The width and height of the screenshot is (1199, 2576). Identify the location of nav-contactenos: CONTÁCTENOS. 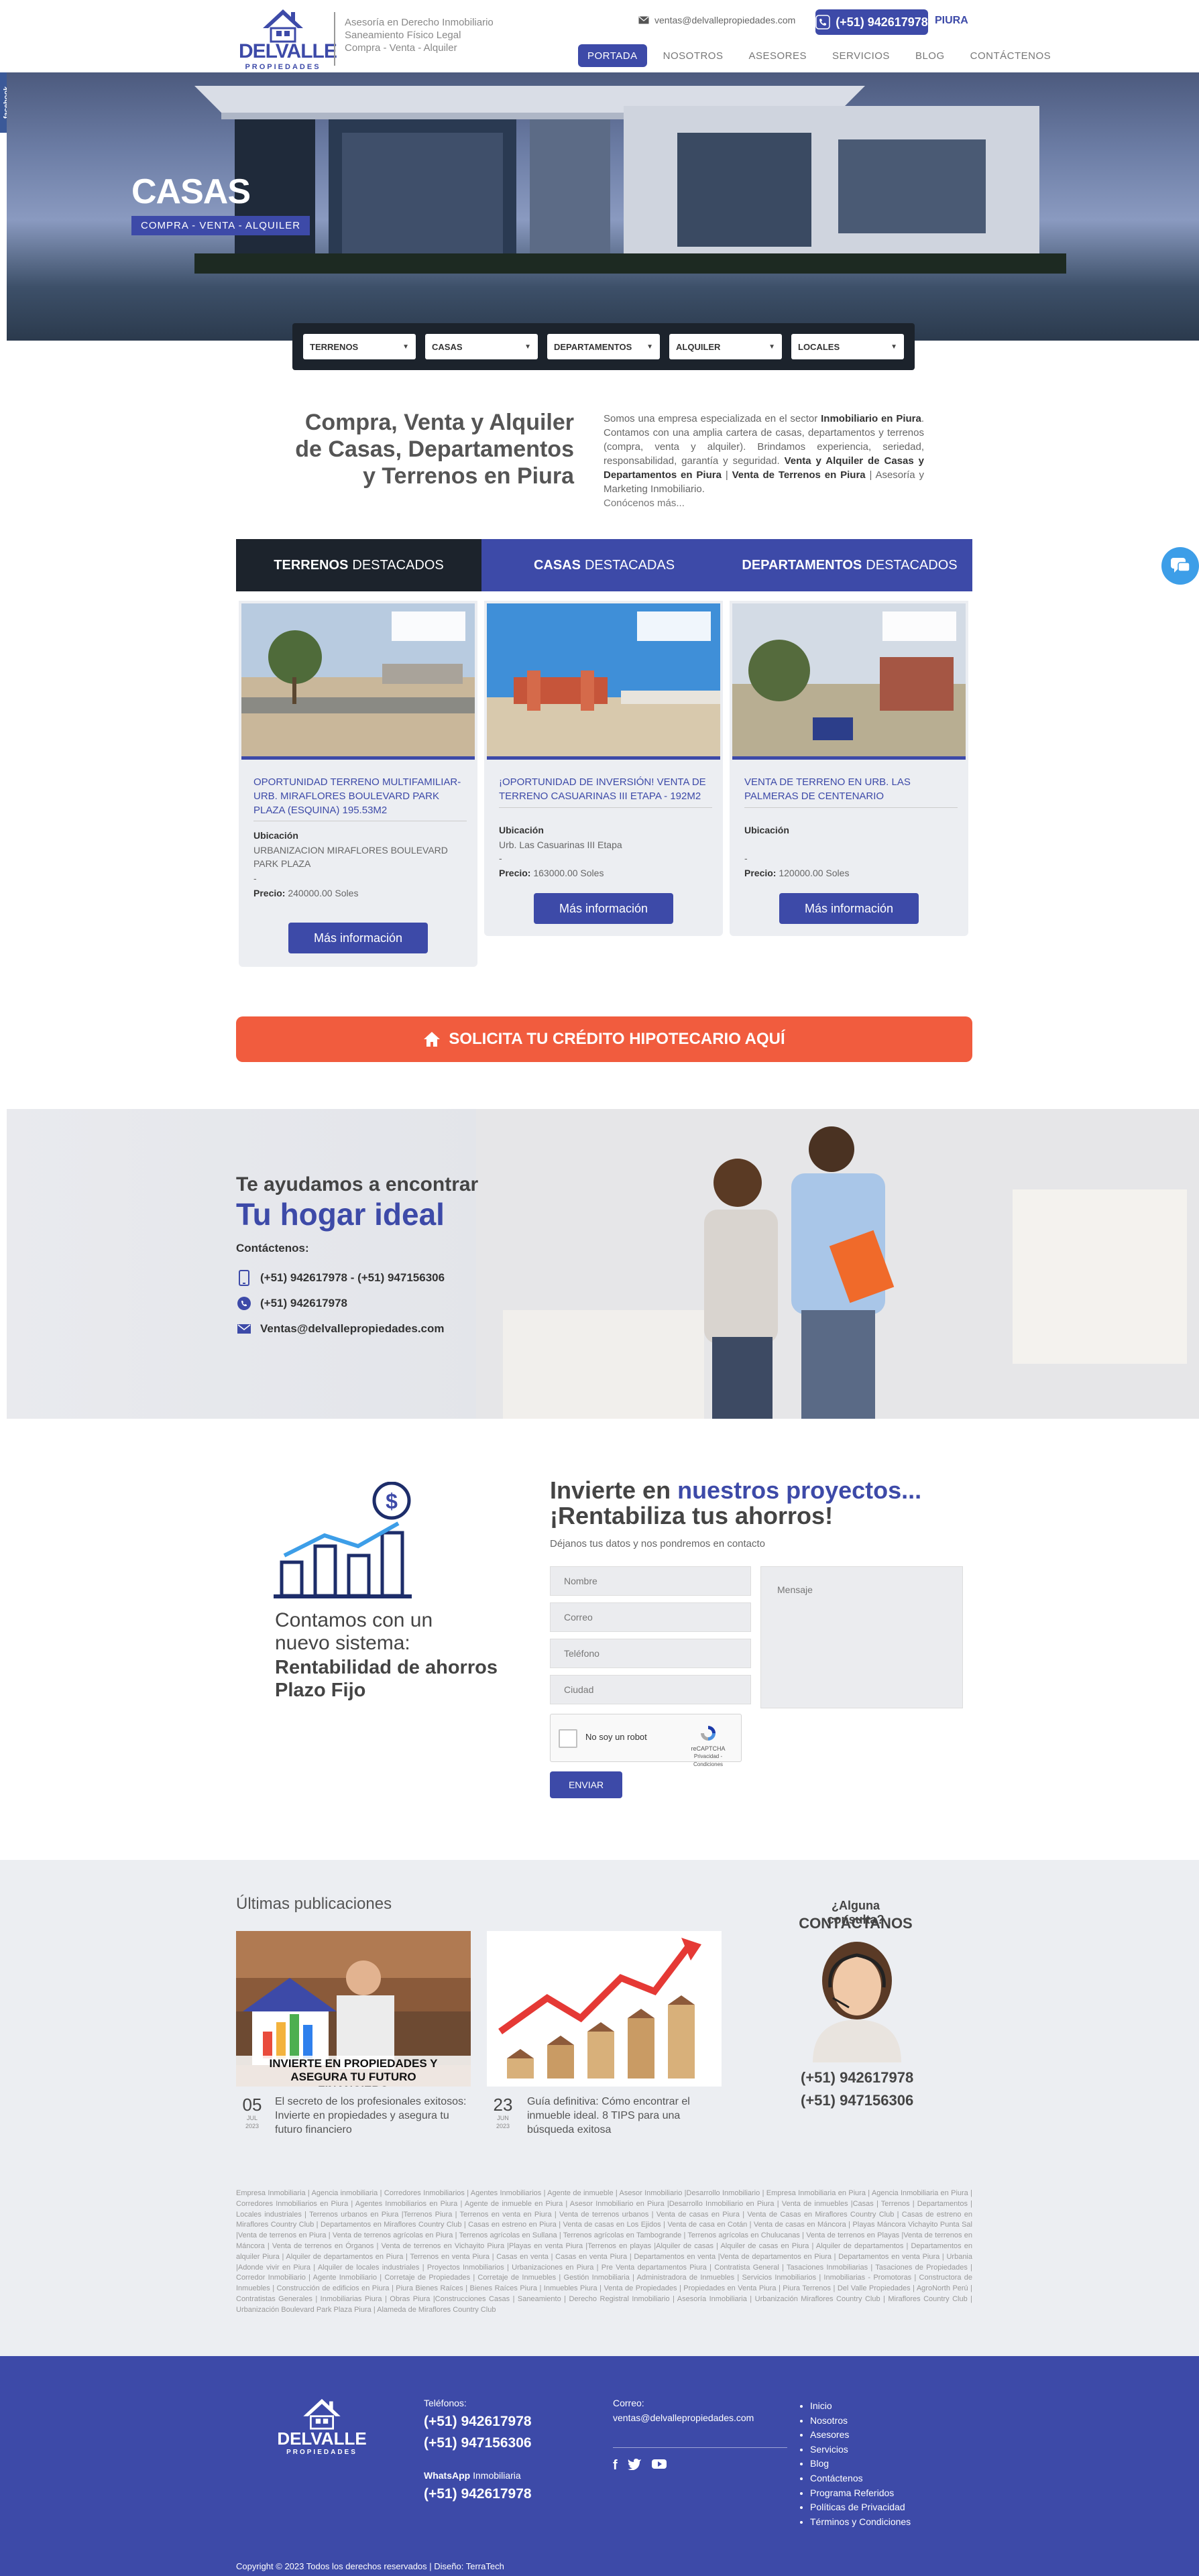
(1011, 55).